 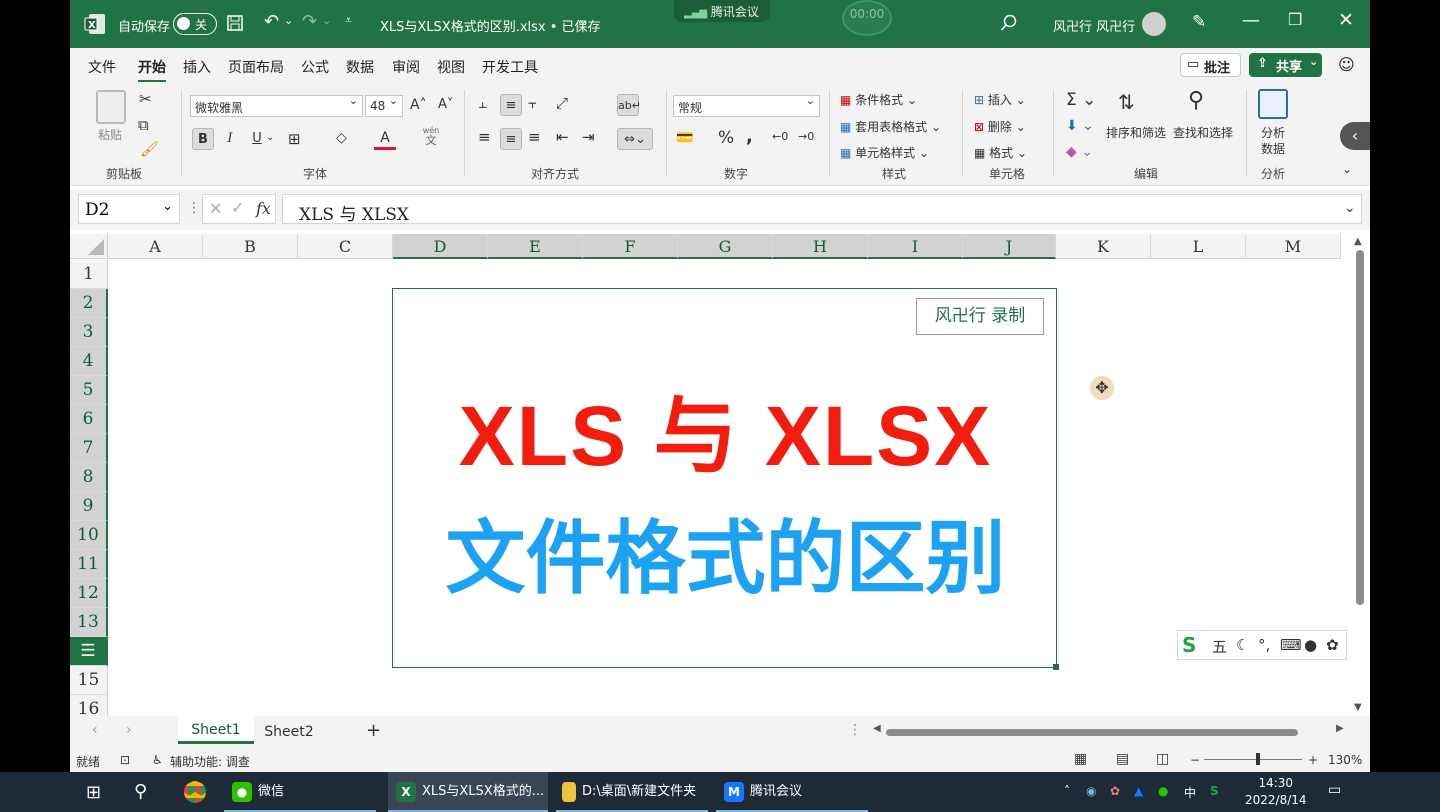 What do you see at coordinates (915, 246) in the screenshot?
I see `column-header: I` at bounding box center [915, 246].